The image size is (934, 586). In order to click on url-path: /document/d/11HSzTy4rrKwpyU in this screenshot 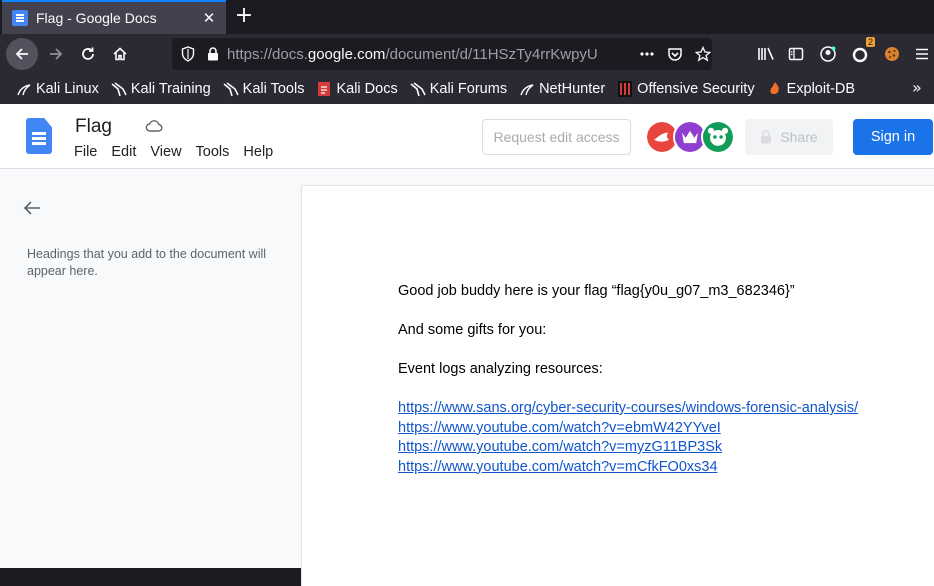, I will do `click(491, 54)`.